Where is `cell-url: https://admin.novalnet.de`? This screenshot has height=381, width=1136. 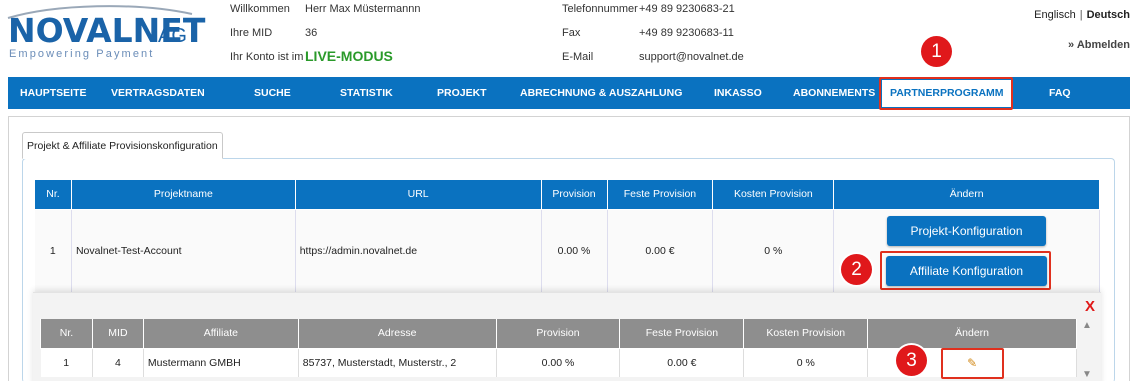 cell-url: https://admin.novalnet.de is located at coordinates (418, 251).